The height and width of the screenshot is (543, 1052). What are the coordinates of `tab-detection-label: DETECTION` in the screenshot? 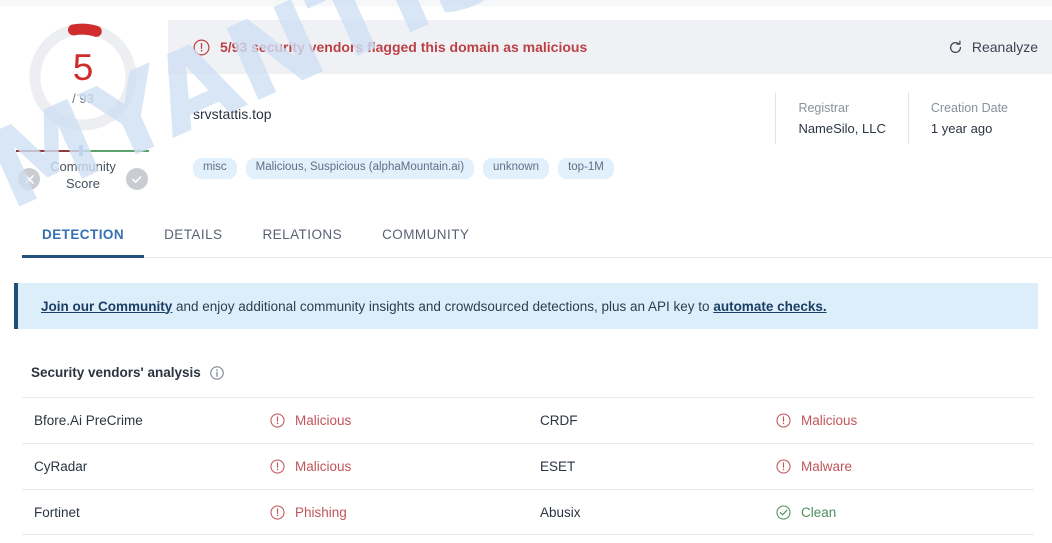 It's located at (83, 234).